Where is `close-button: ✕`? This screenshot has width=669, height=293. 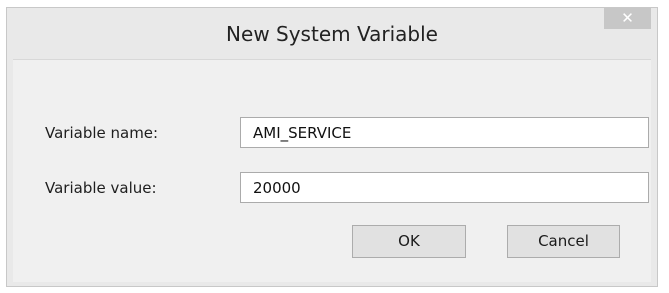
close-button: ✕ is located at coordinates (627, 18).